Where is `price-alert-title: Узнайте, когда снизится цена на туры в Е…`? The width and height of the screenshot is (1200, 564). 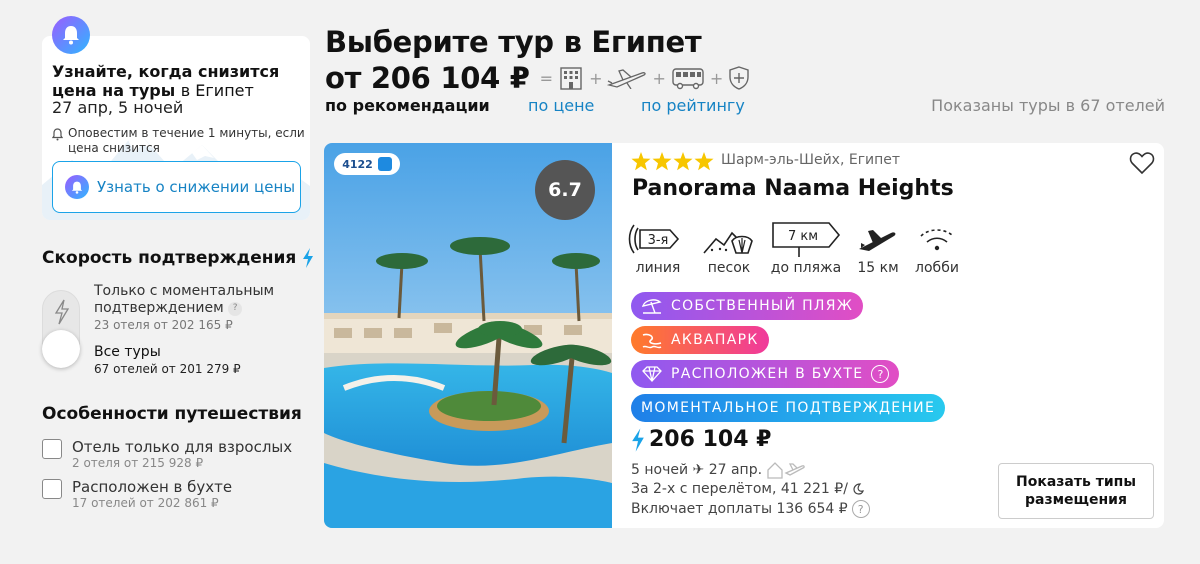
price-alert-title: Узнайте, когда снизится цена на туры в Е… is located at coordinates (177, 81).